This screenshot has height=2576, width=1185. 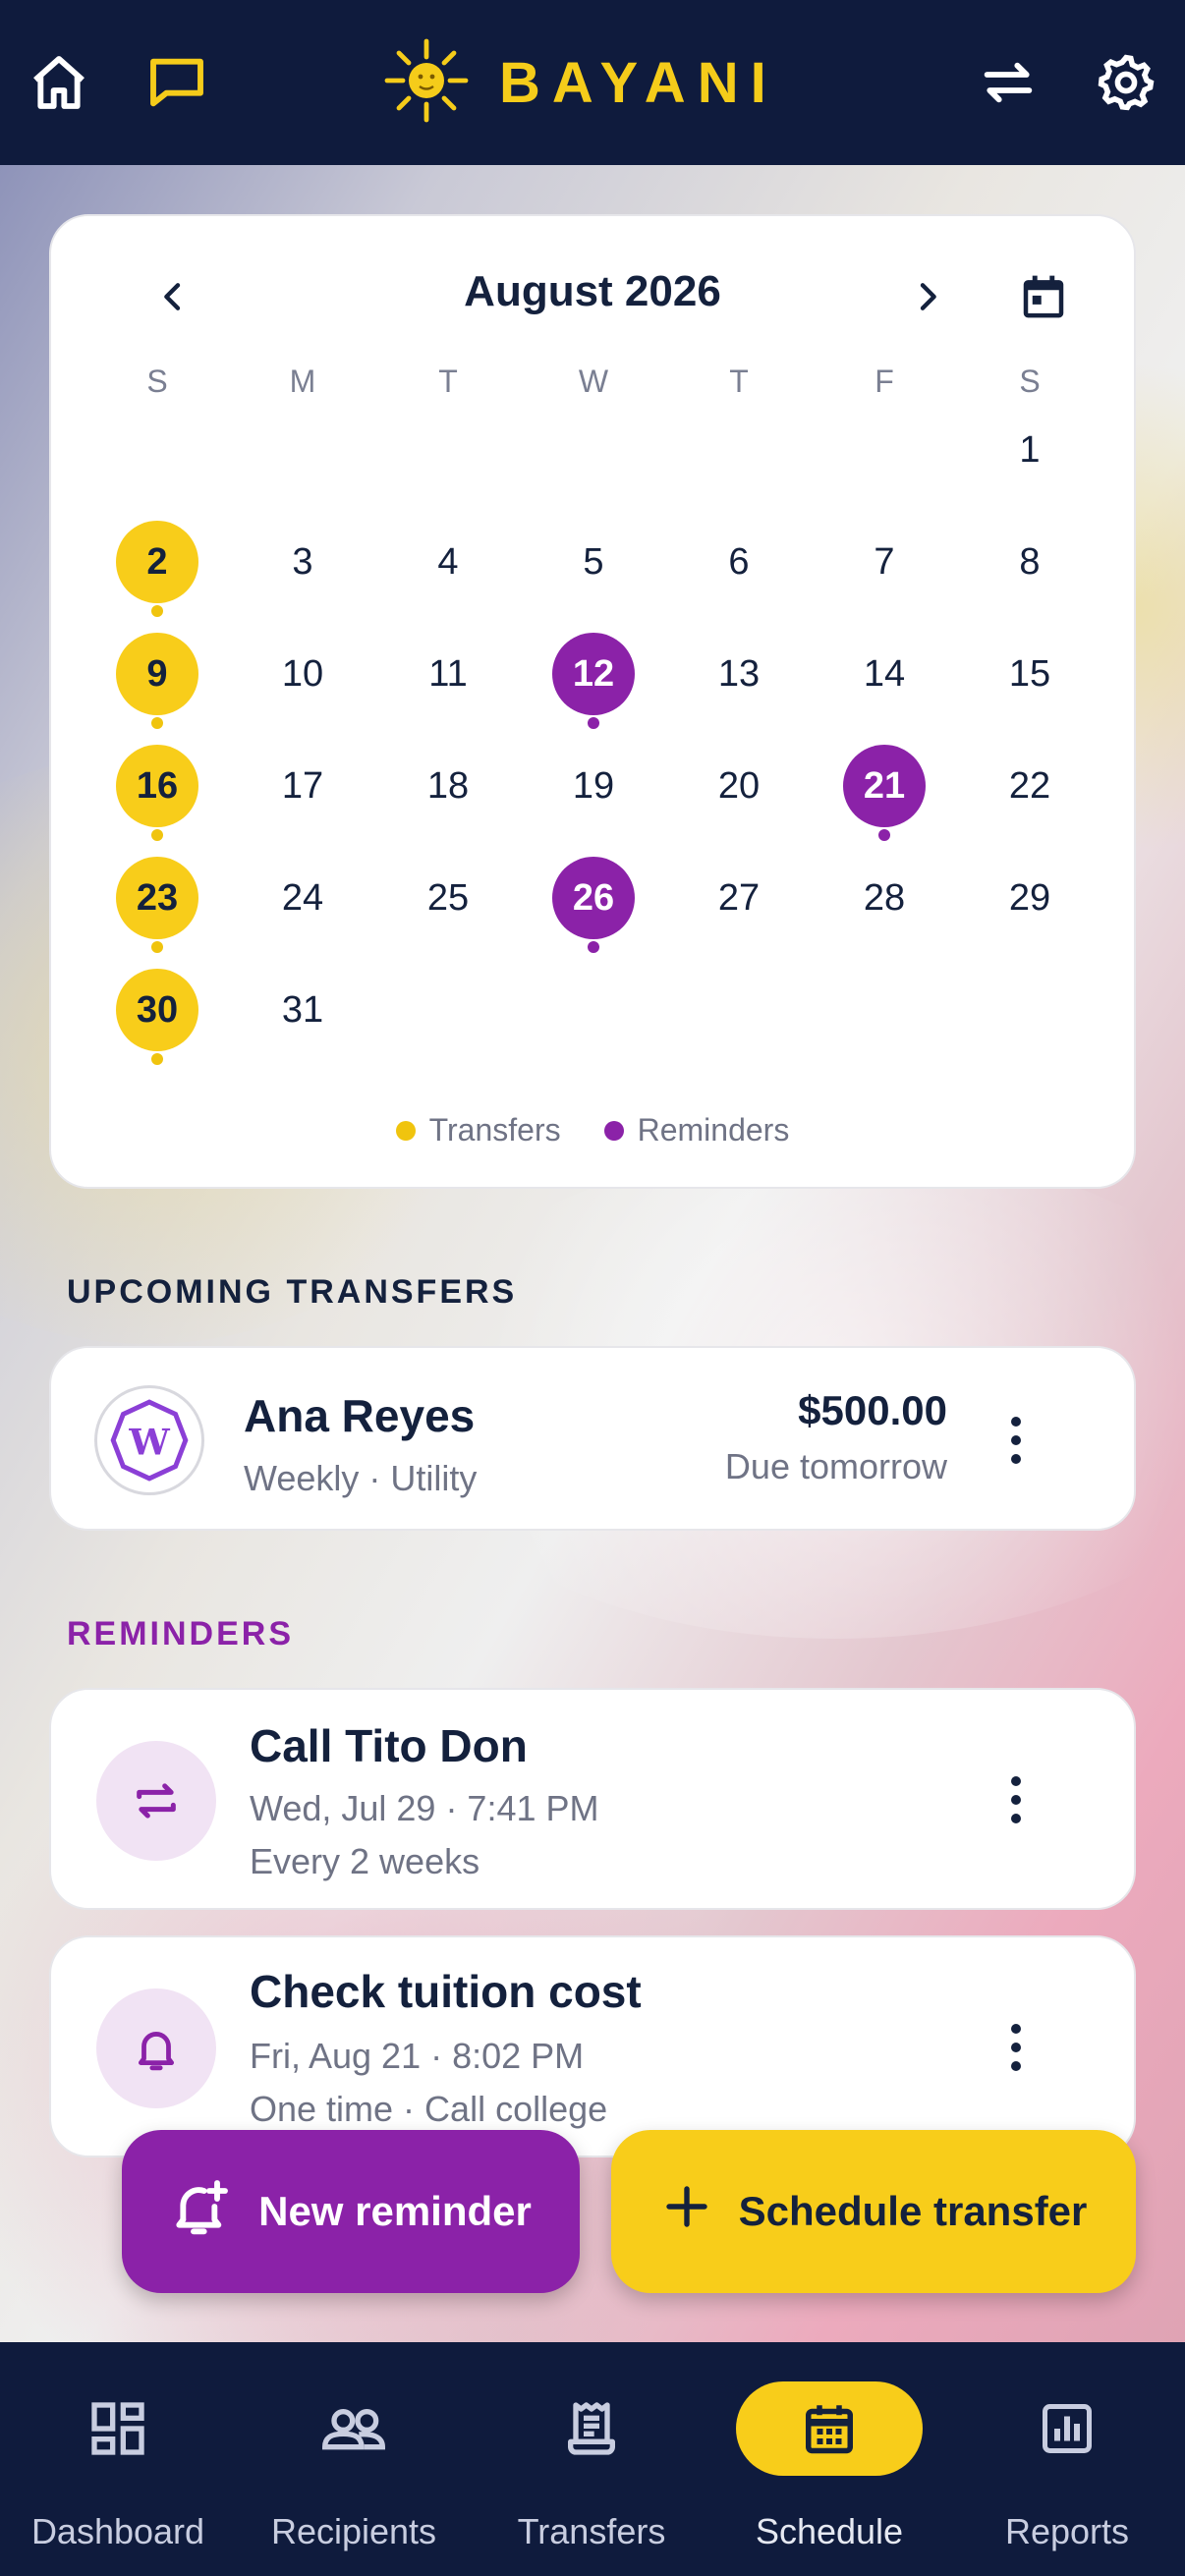 I want to click on reminder-title: Check tuition cost, so click(x=446, y=1991).